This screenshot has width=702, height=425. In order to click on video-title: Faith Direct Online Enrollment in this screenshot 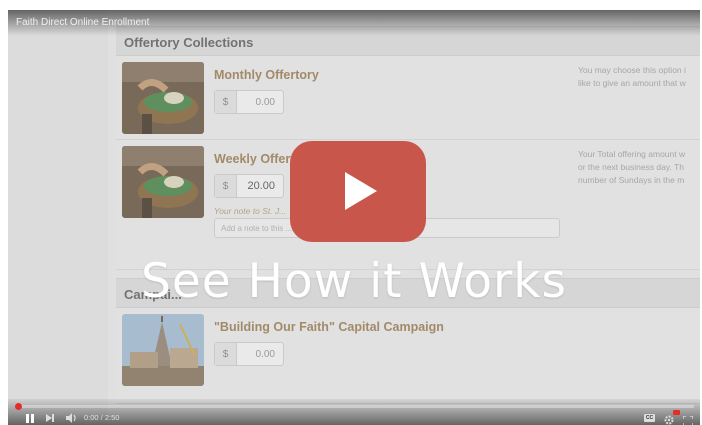, I will do `click(82, 22)`.